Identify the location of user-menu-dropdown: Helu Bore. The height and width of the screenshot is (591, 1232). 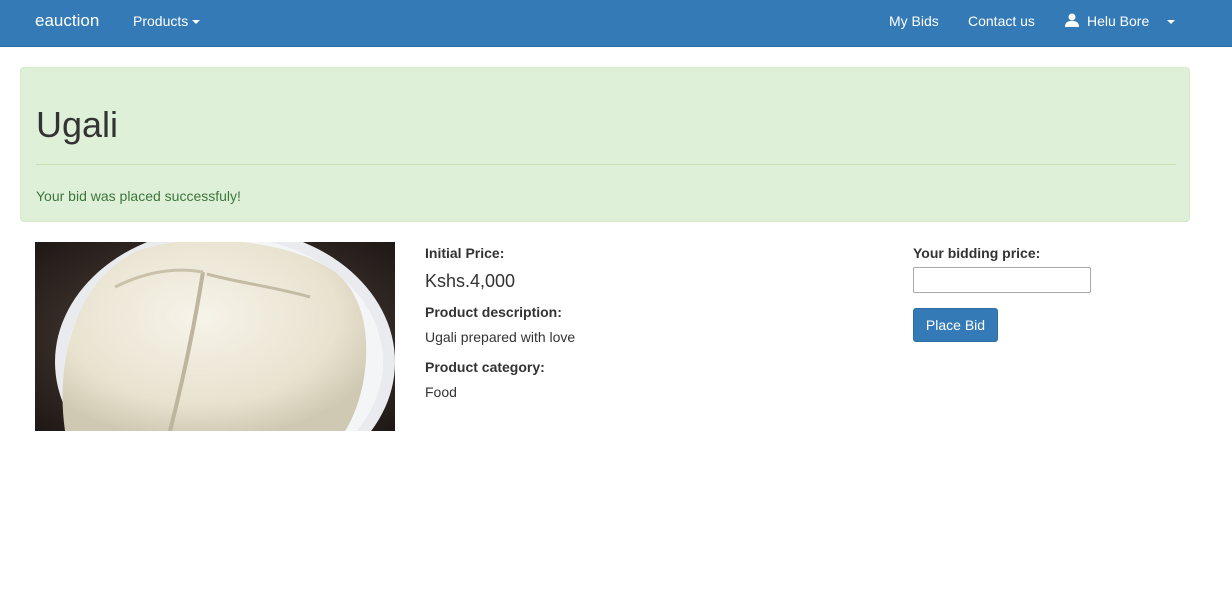
(1120, 21).